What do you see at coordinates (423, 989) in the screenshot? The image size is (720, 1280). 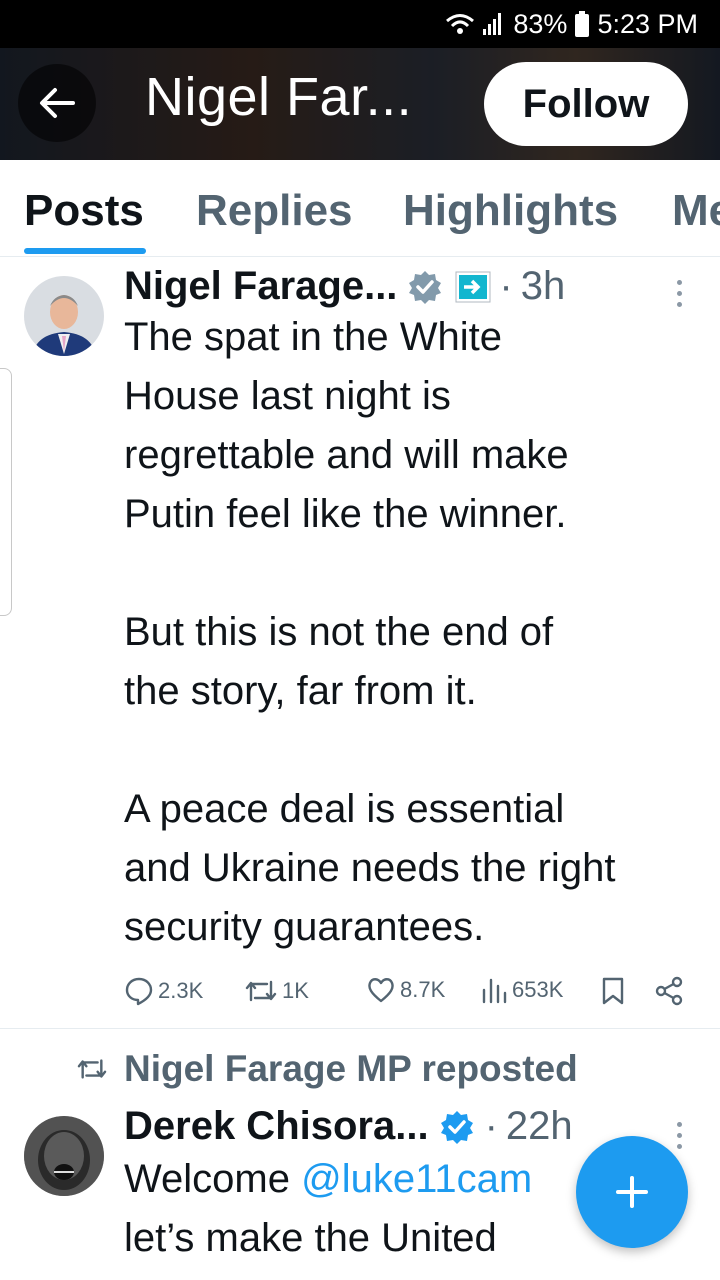 I see `like-count: 8.7K` at bounding box center [423, 989].